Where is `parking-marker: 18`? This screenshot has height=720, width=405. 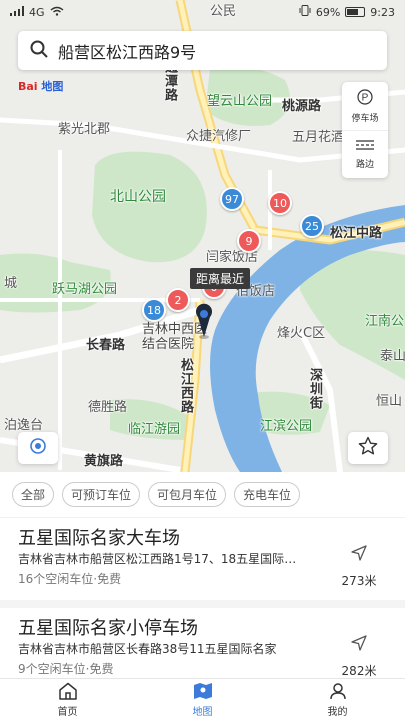 parking-marker: 18 is located at coordinates (154, 310).